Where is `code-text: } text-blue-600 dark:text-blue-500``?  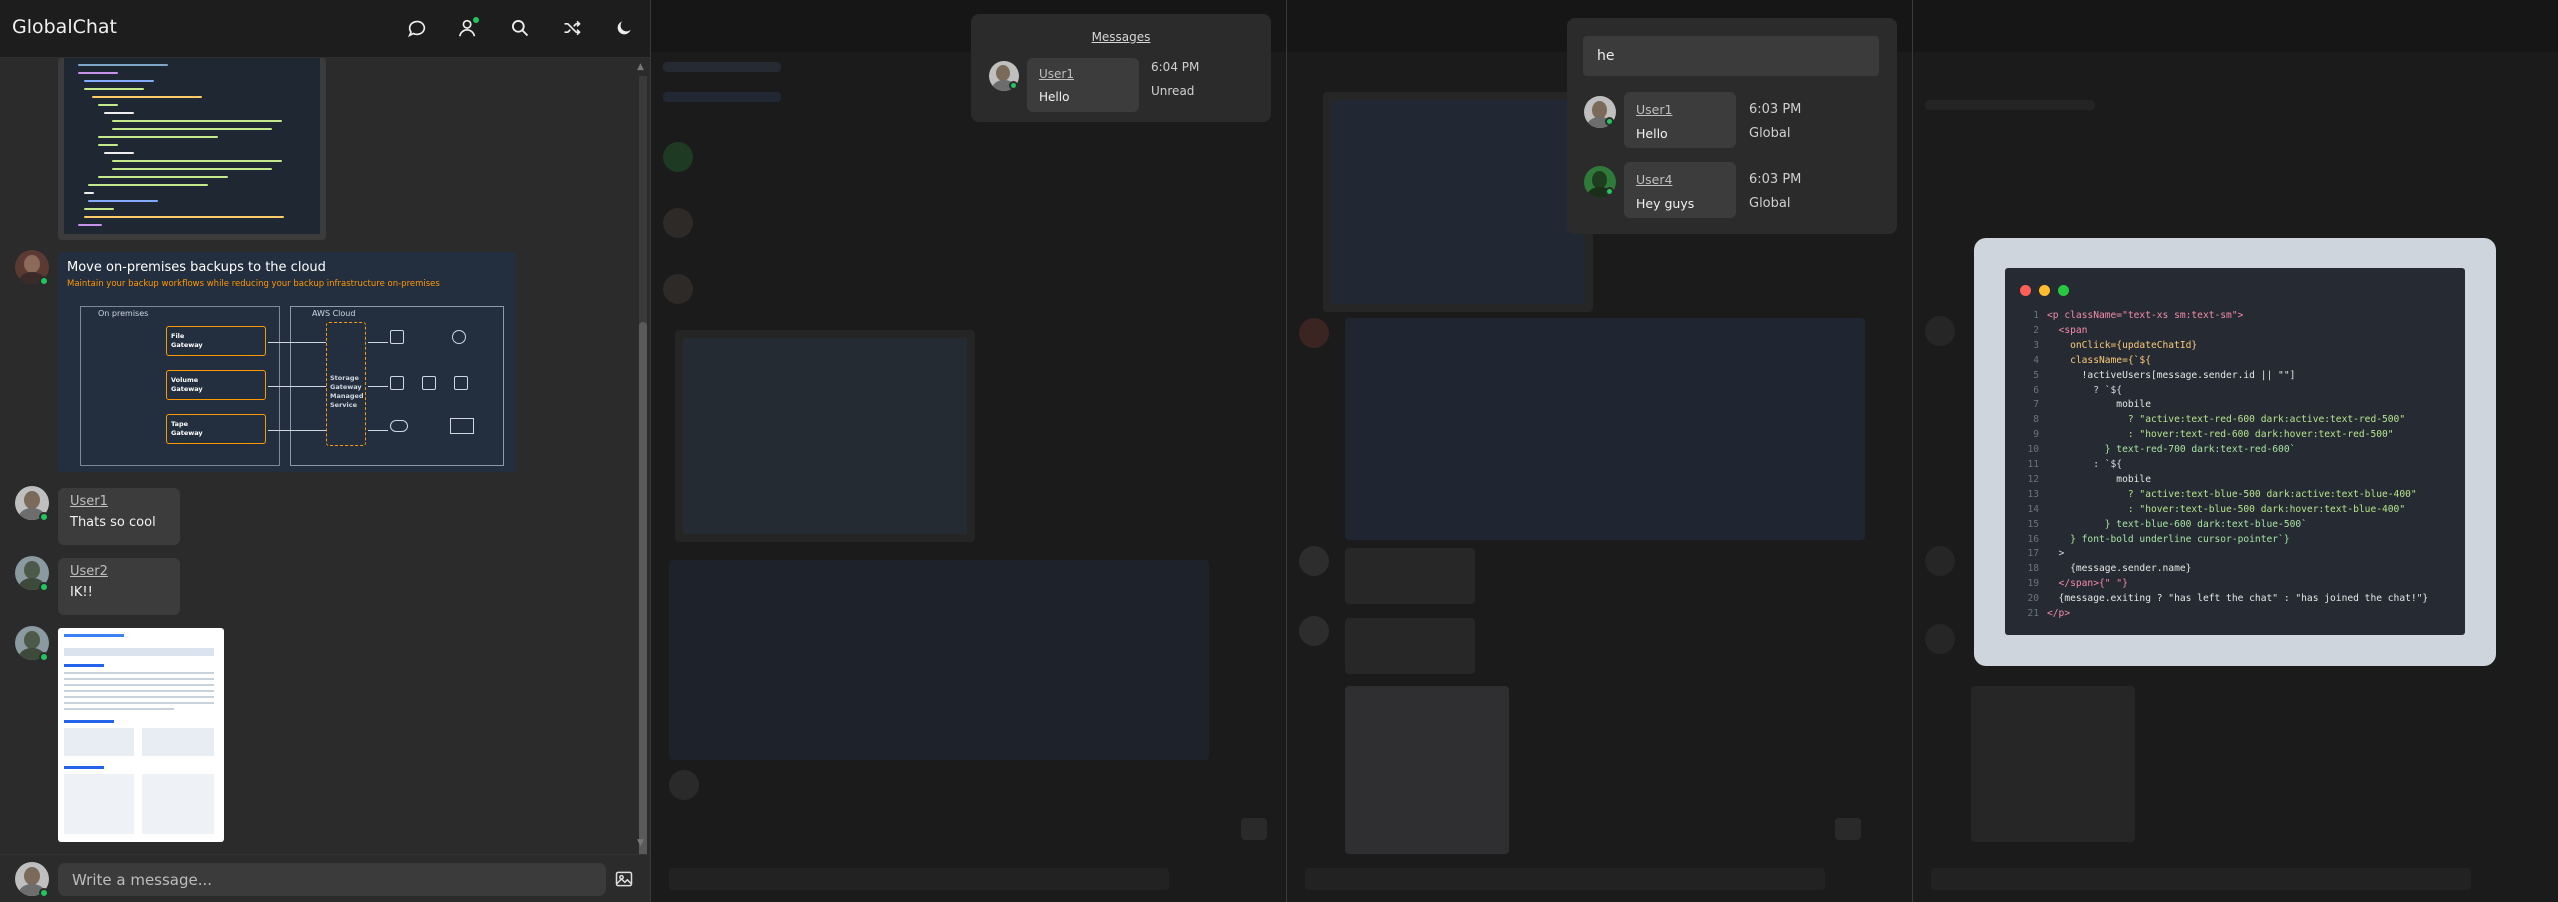 code-text: } text-blue-600 dark:text-blue-500` is located at coordinates (2177, 524).